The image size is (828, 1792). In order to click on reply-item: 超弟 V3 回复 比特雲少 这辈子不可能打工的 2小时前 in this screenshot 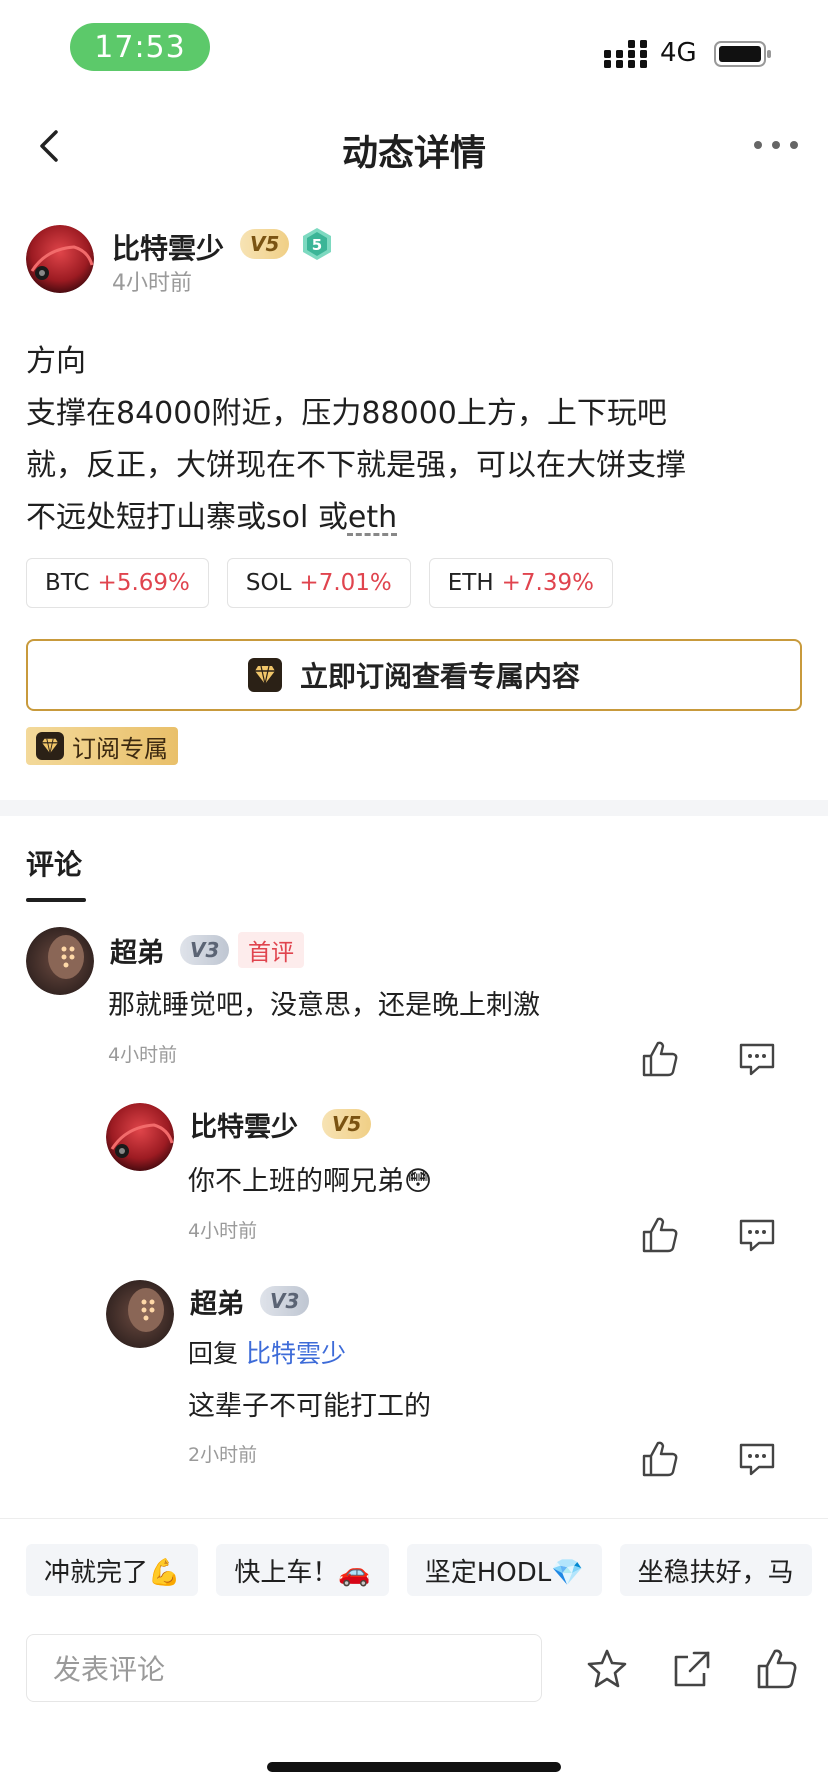, I will do `click(414, 1388)`.